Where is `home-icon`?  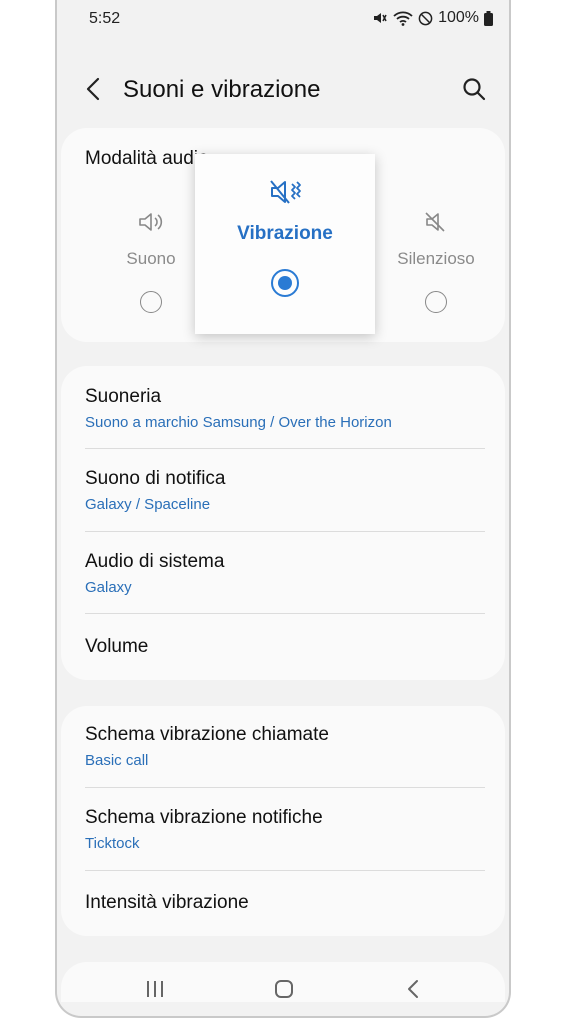 home-icon is located at coordinates (284, 989).